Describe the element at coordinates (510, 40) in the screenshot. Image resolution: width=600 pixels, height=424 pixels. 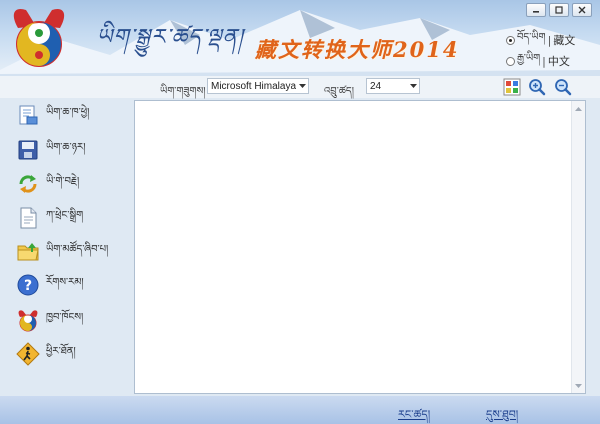
I see `radio-selected-icon` at that location.